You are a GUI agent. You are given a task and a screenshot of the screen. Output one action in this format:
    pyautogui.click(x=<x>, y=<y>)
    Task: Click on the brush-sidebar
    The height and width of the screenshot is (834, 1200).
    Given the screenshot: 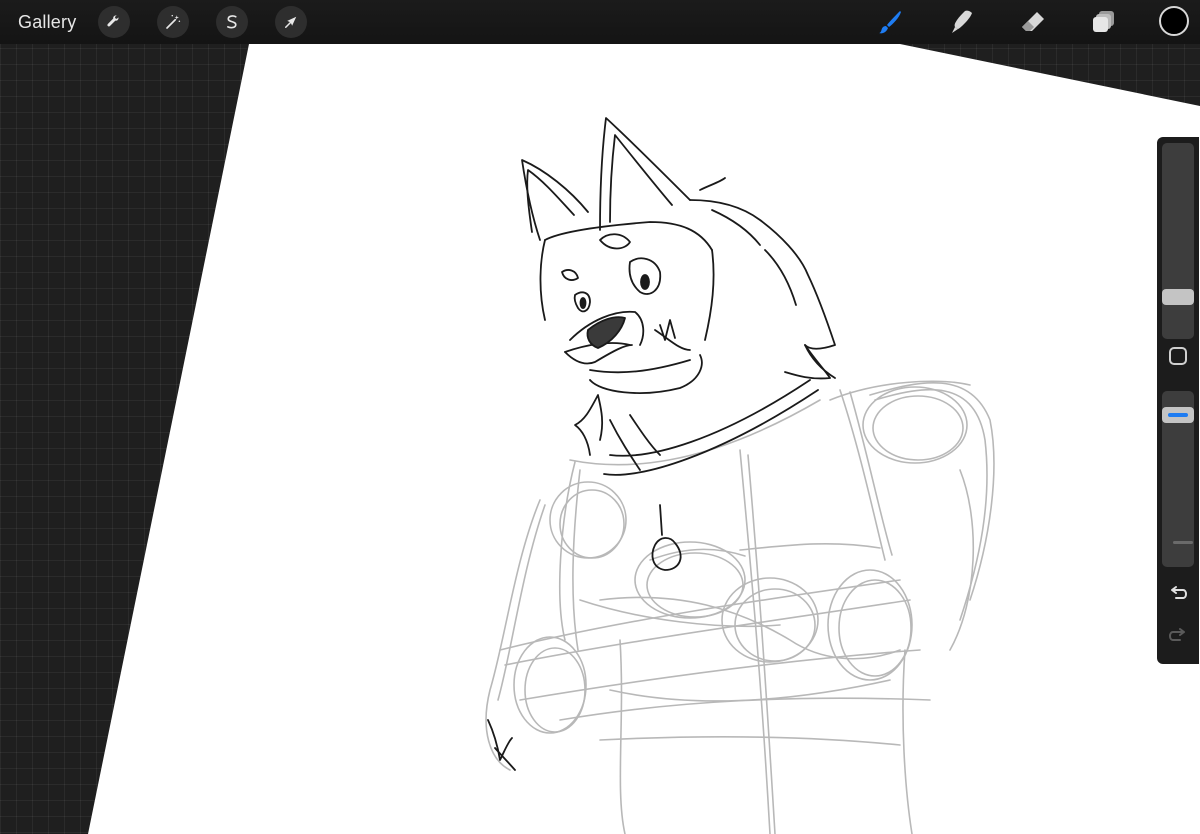 What is the action you would take?
    pyautogui.click(x=1178, y=400)
    